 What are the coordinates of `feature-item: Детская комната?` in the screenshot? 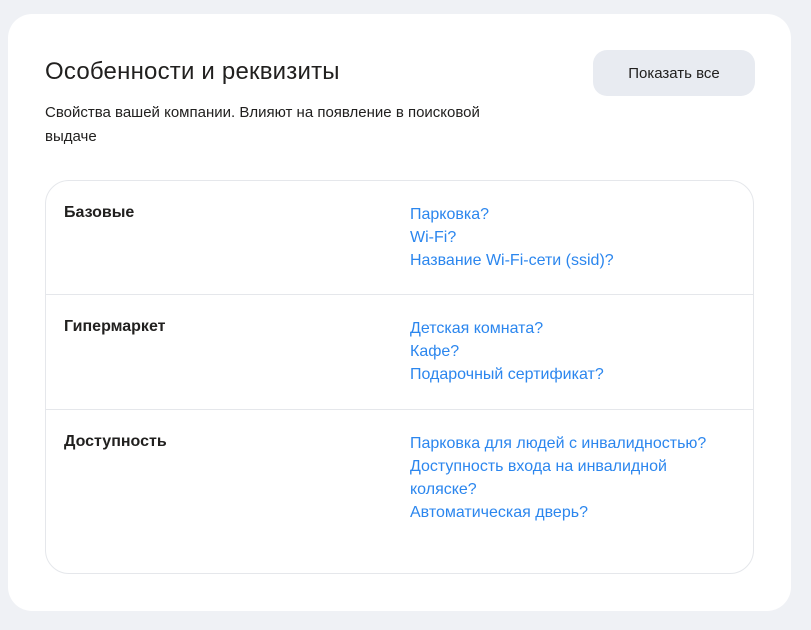 It's located at (570, 328).